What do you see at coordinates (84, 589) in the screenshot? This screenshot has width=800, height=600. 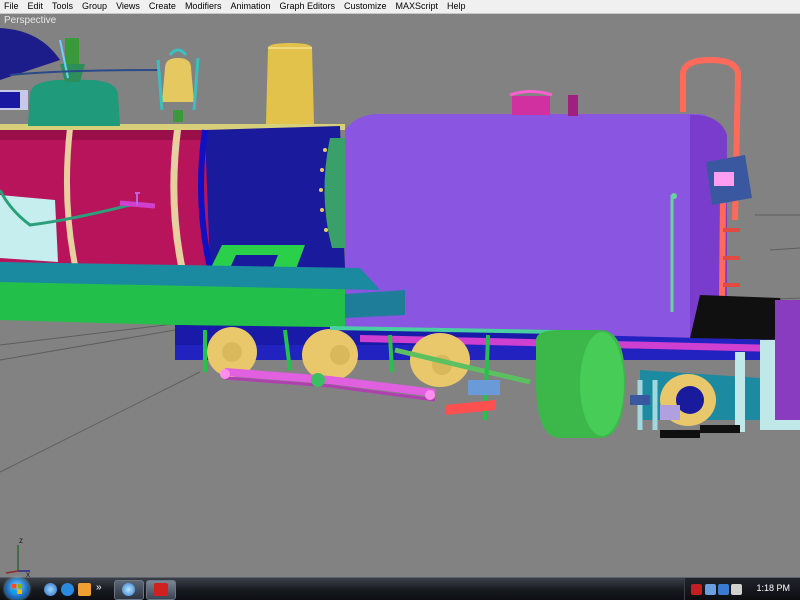 I see `quicklaunch-media-icon` at bounding box center [84, 589].